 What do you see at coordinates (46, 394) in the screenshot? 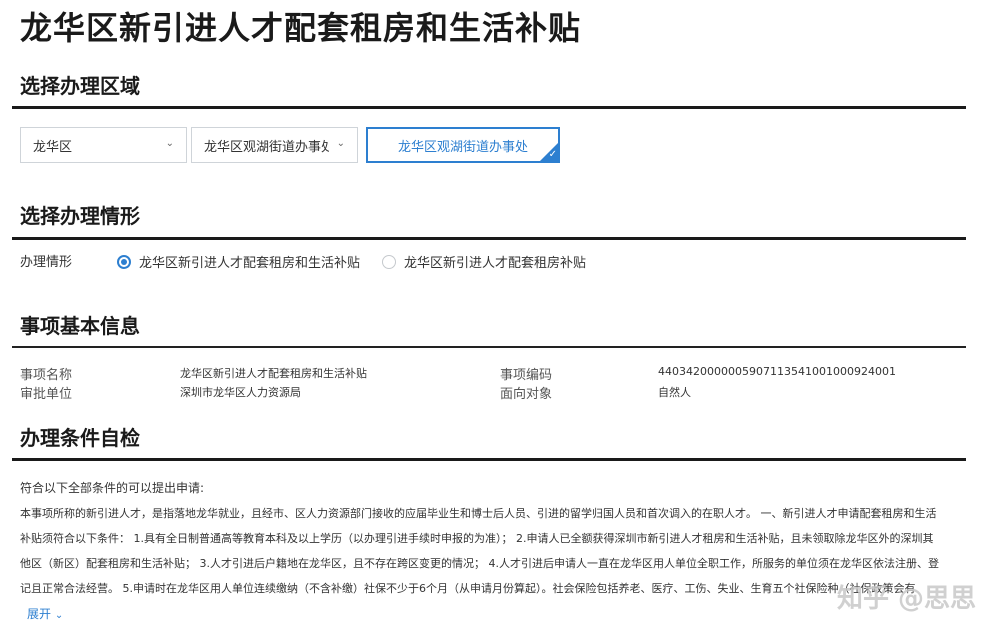
I see `approval-unit-label: 审批单位` at bounding box center [46, 394].